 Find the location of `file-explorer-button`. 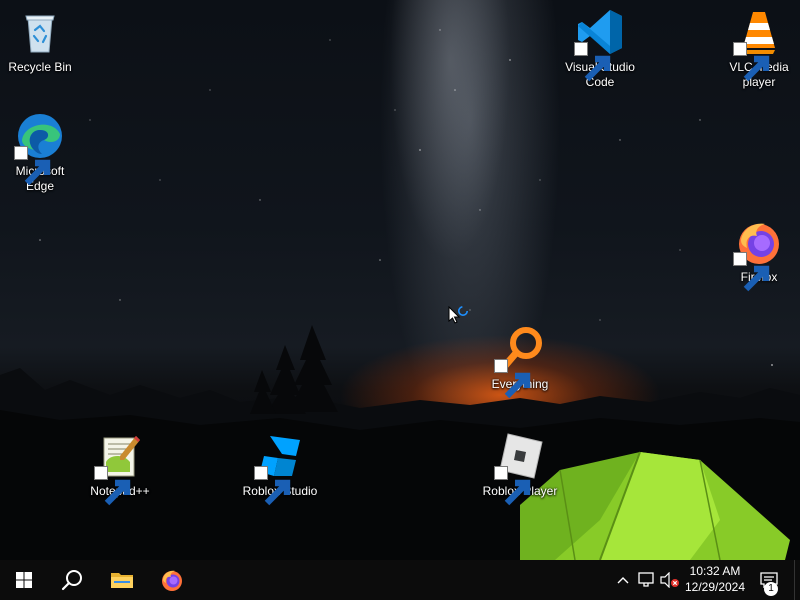

file-explorer-button is located at coordinates (122, 580).